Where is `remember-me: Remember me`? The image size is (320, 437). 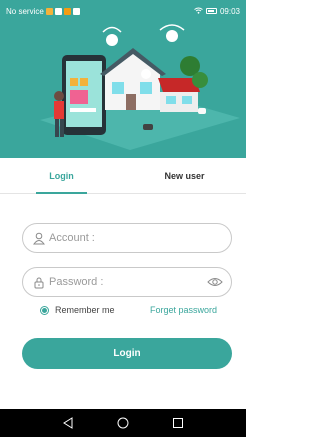 remember-me: Remember me is located at coordinates (77, 310).